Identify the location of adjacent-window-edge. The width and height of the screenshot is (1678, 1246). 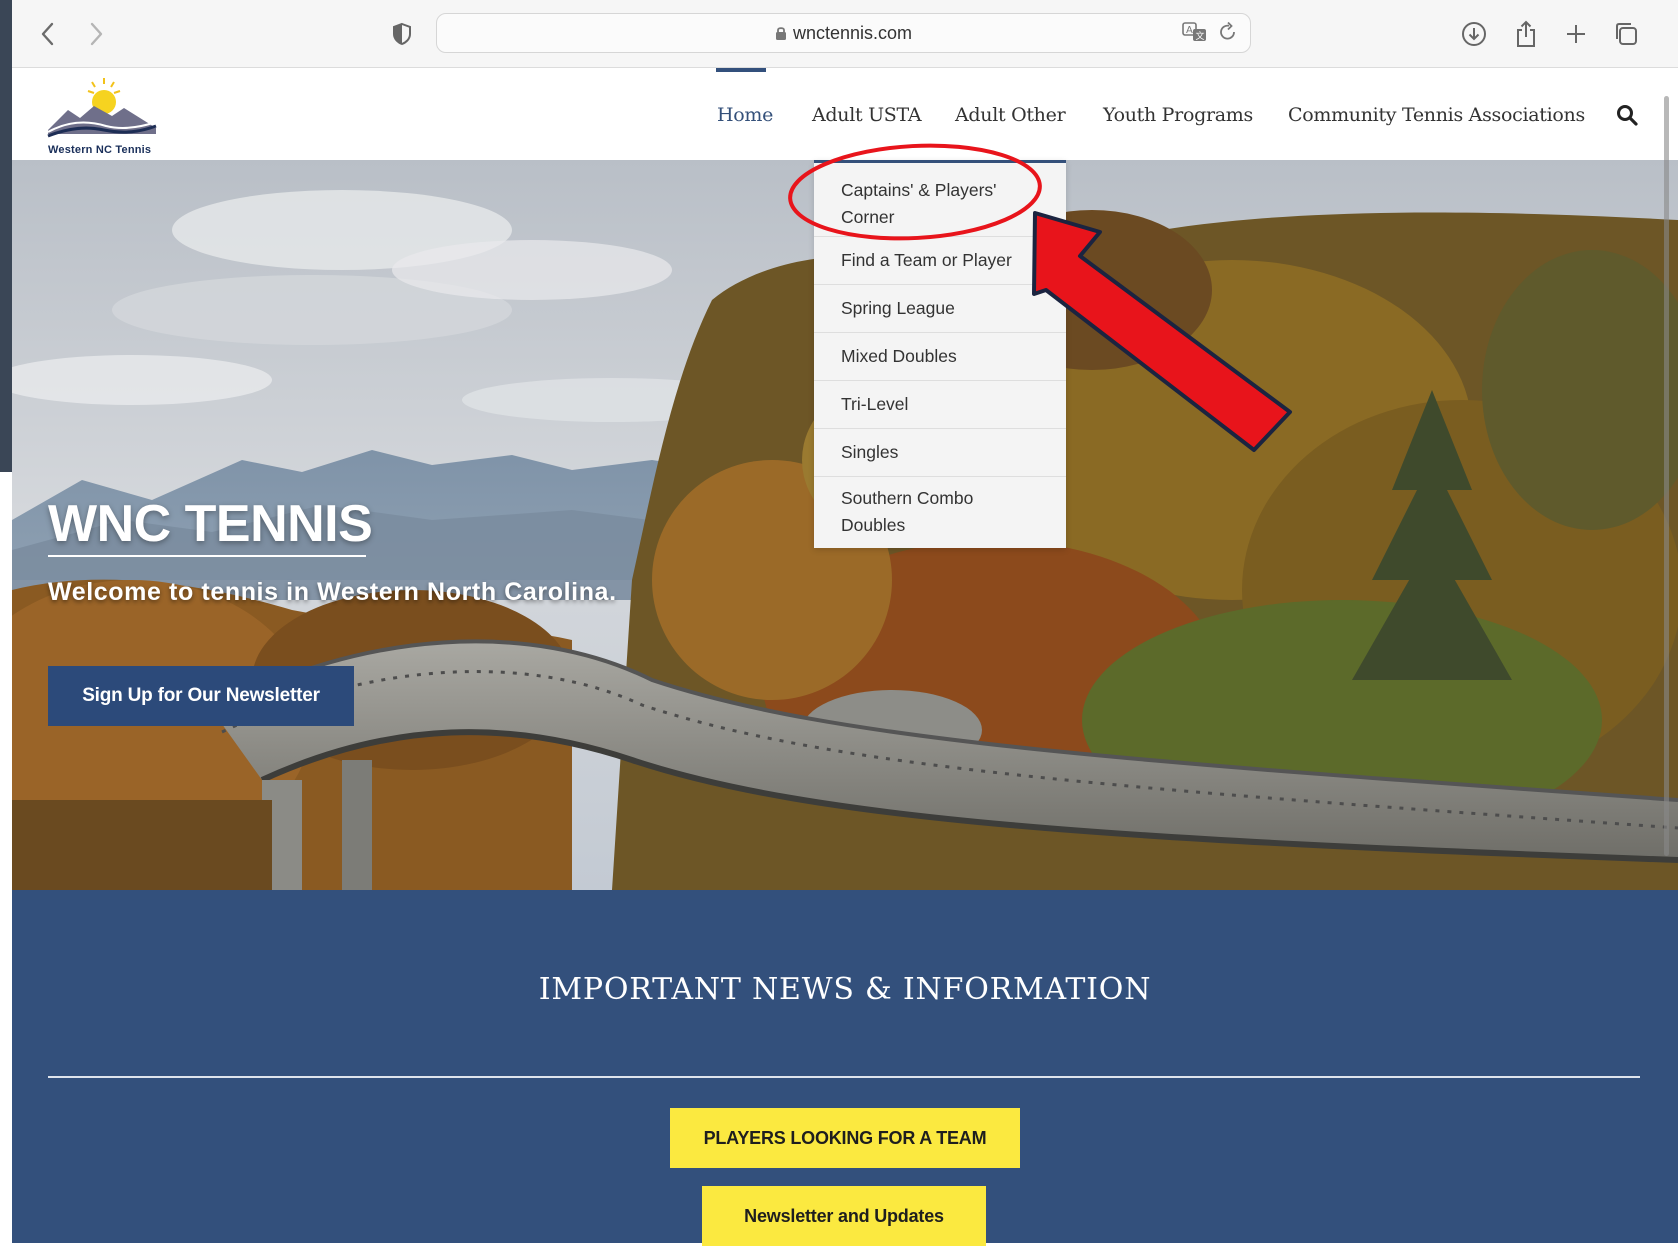
(6, 236).